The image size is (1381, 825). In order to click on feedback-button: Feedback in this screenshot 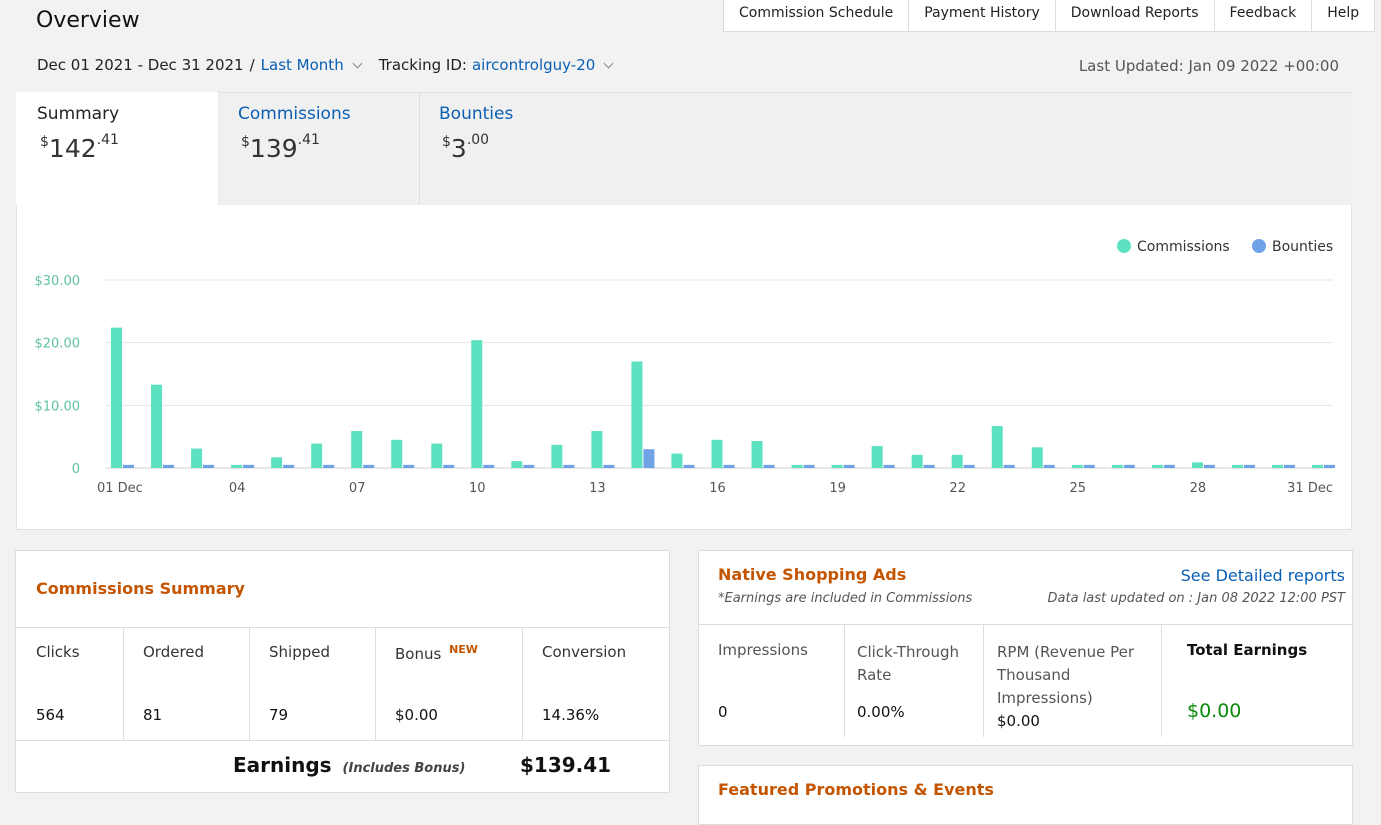, I will do `click(1263, 16)`.